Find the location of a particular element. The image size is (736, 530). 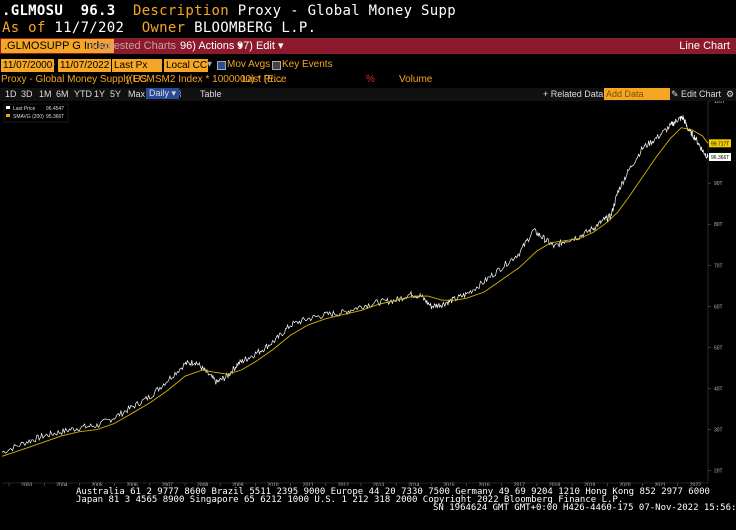

table-button: Table is located at coordinates (211, 94).